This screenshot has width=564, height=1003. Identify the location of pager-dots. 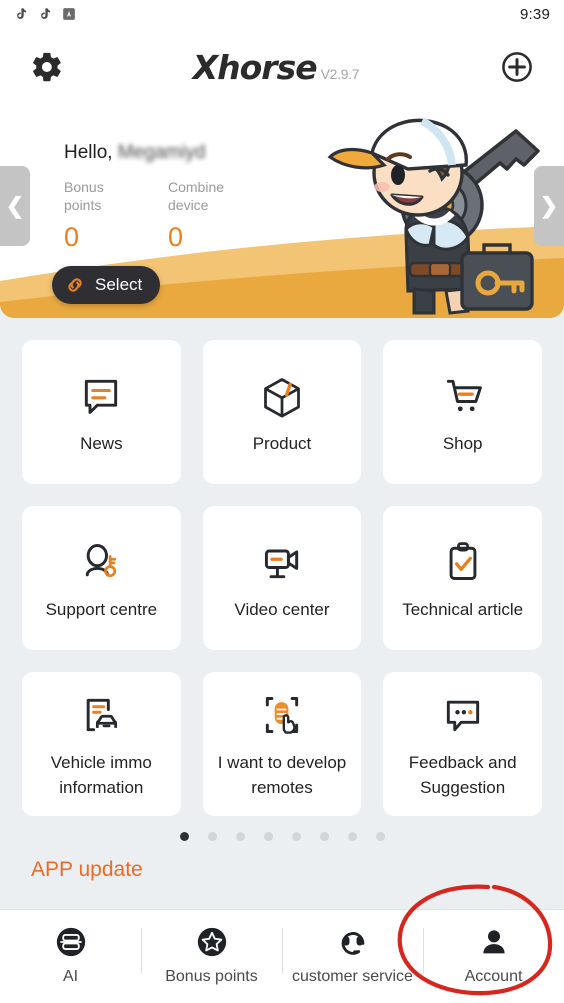
(282, 836).